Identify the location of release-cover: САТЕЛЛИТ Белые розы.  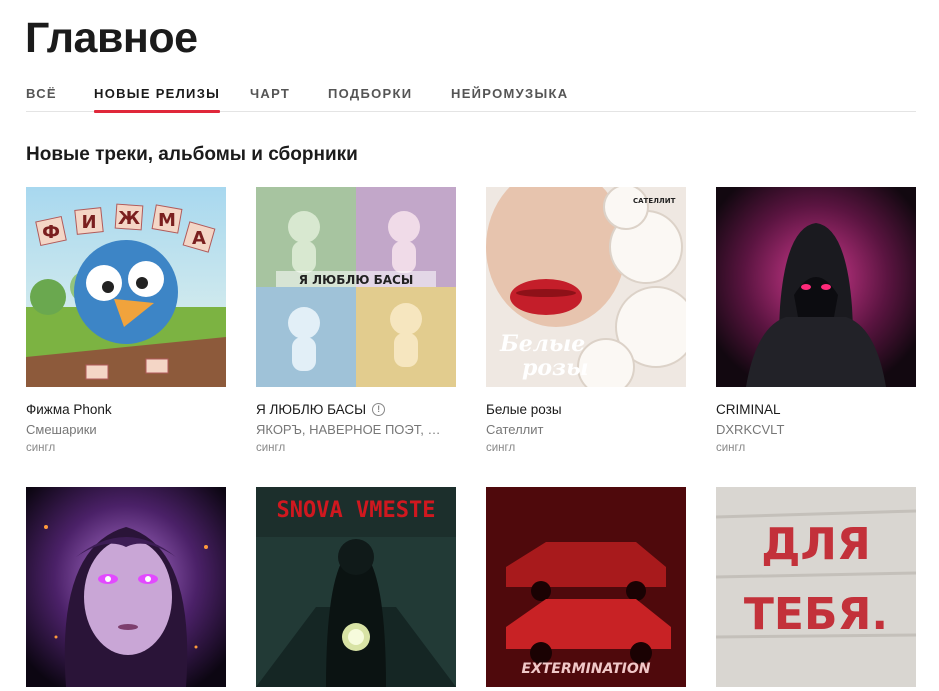
(586, 287).